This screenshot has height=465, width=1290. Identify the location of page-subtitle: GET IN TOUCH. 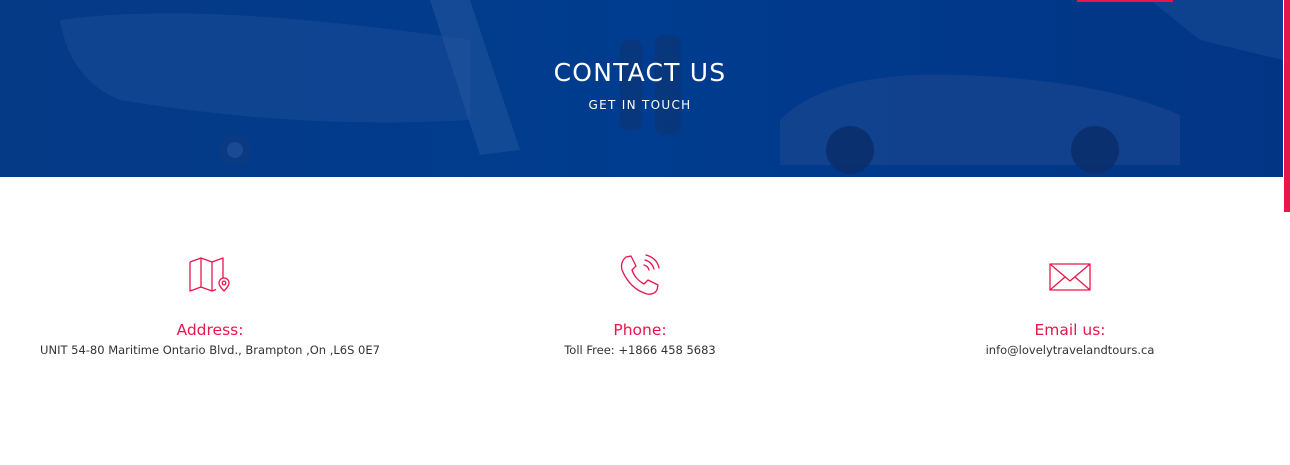
(640, 105).